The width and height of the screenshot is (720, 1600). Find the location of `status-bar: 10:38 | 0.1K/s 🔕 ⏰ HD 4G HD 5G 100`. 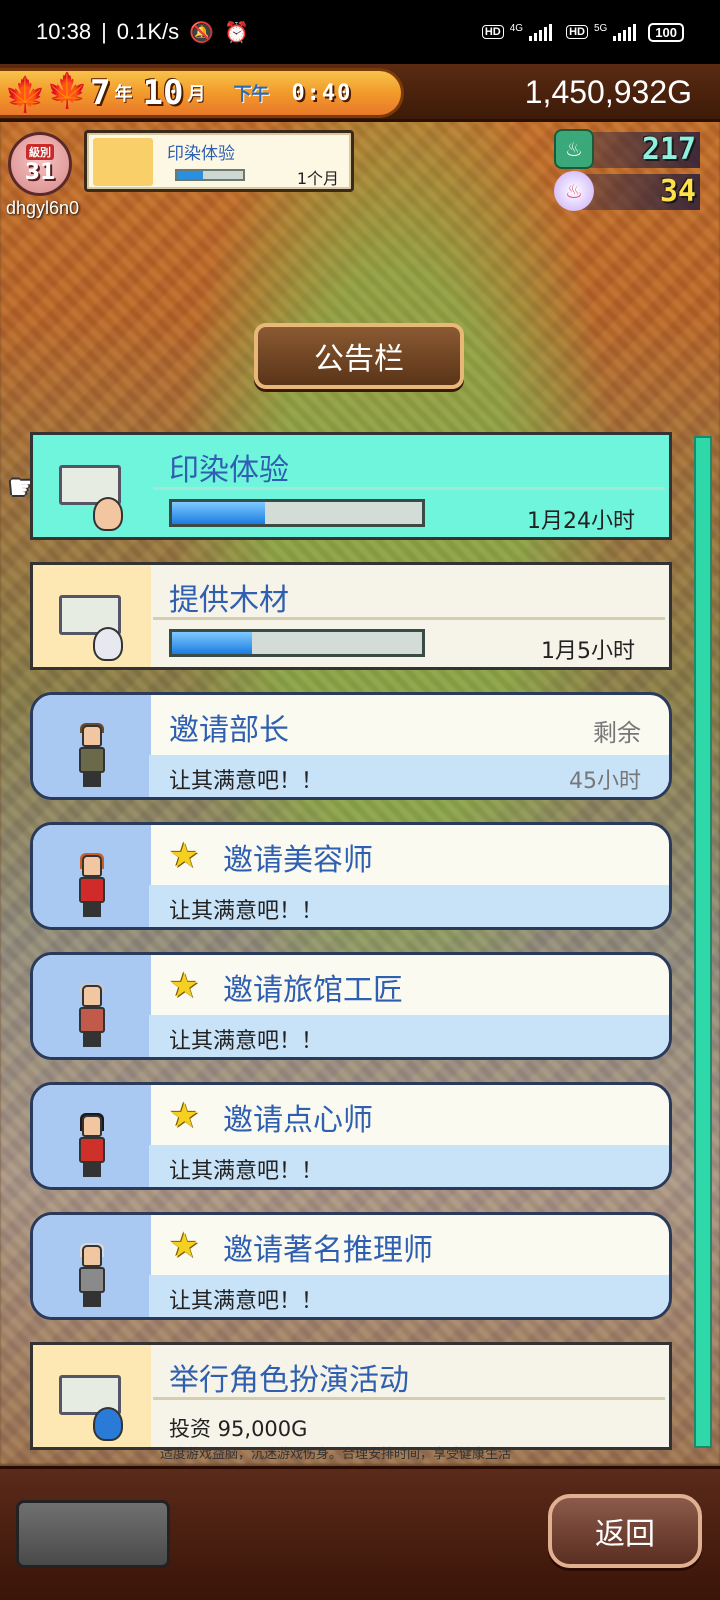

status-bar: 10:38 | 0.1K/s 🔕 ⏰ HD 4G HD 5G 100 is located at coordinates (360, 32).